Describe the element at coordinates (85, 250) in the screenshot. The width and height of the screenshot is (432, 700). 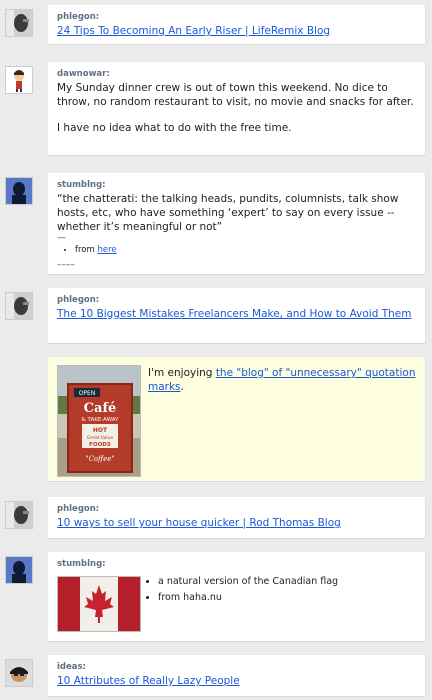
I see `from-label: from` at that location.